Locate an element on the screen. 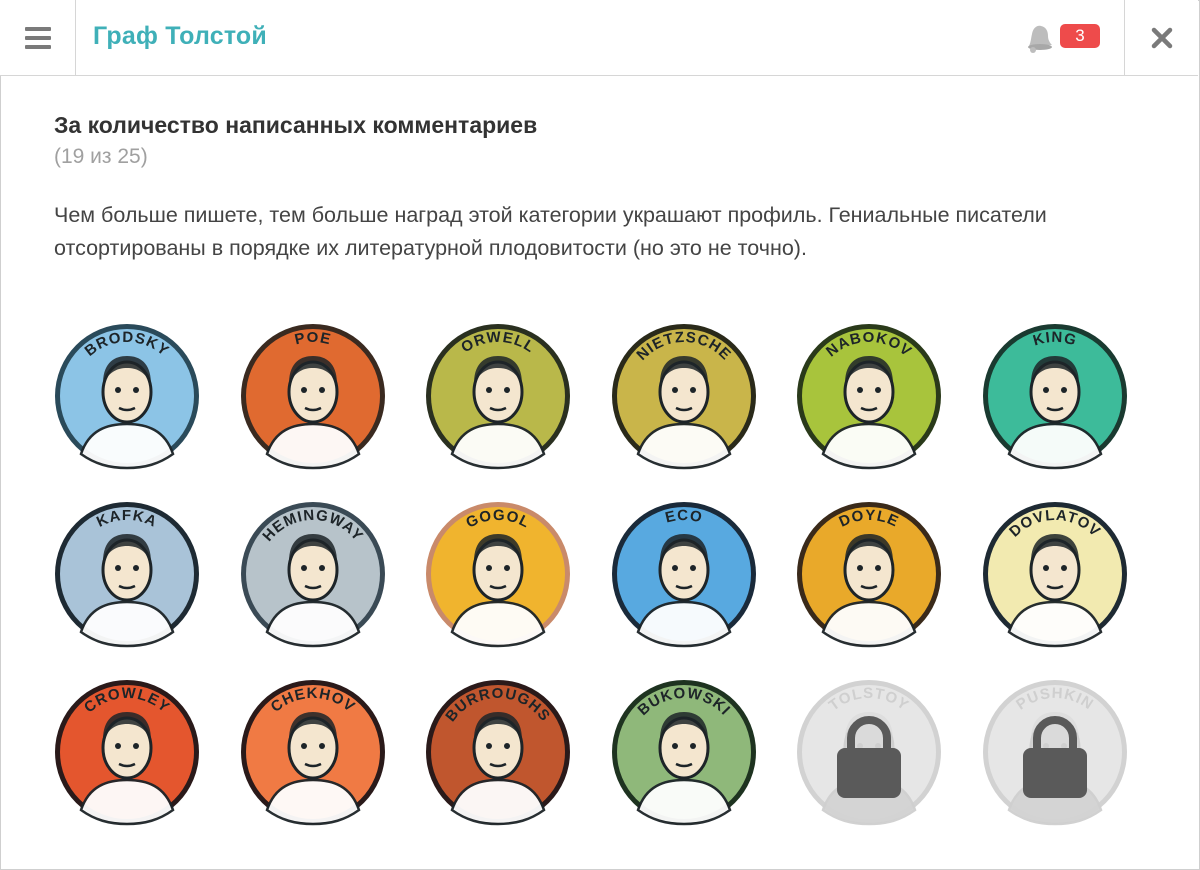  close-button is located at coordinates (1161, 37).